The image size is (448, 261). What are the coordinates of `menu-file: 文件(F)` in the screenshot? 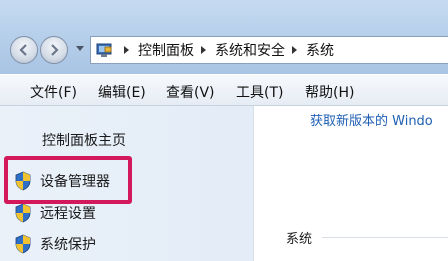 It's located at (53, 92).